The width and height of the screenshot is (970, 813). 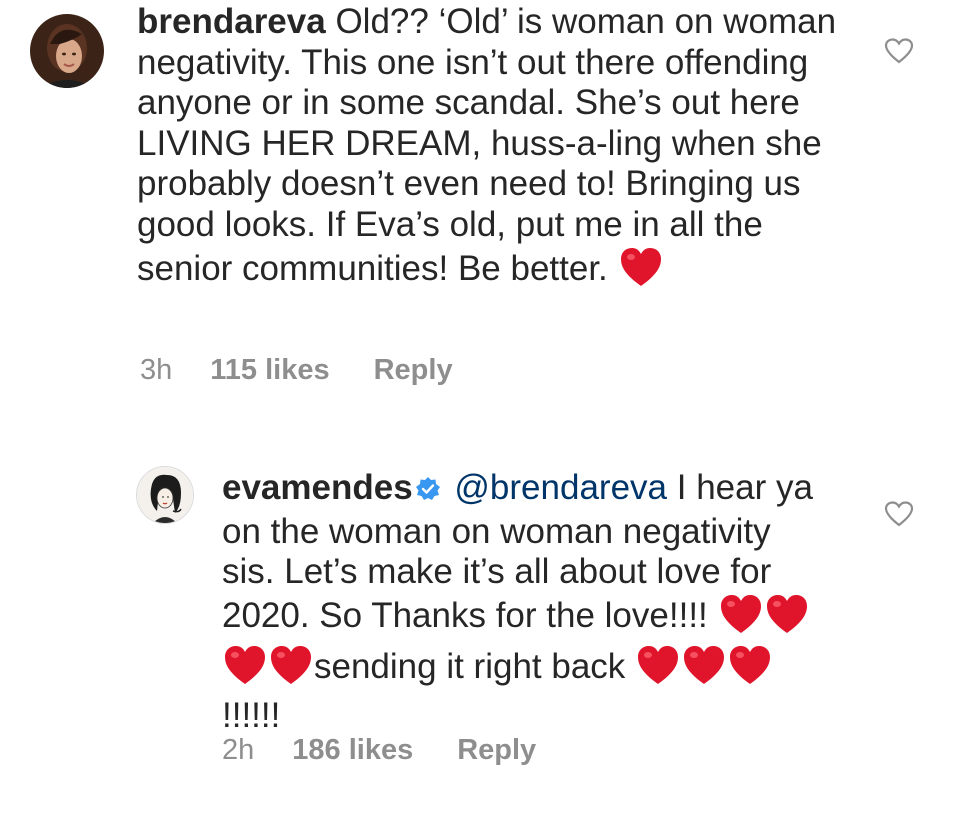 What do you see at coordinates (231, 21) in the screenshot?
I see `comment-username: brendareva` at bounding box center [231, 21].